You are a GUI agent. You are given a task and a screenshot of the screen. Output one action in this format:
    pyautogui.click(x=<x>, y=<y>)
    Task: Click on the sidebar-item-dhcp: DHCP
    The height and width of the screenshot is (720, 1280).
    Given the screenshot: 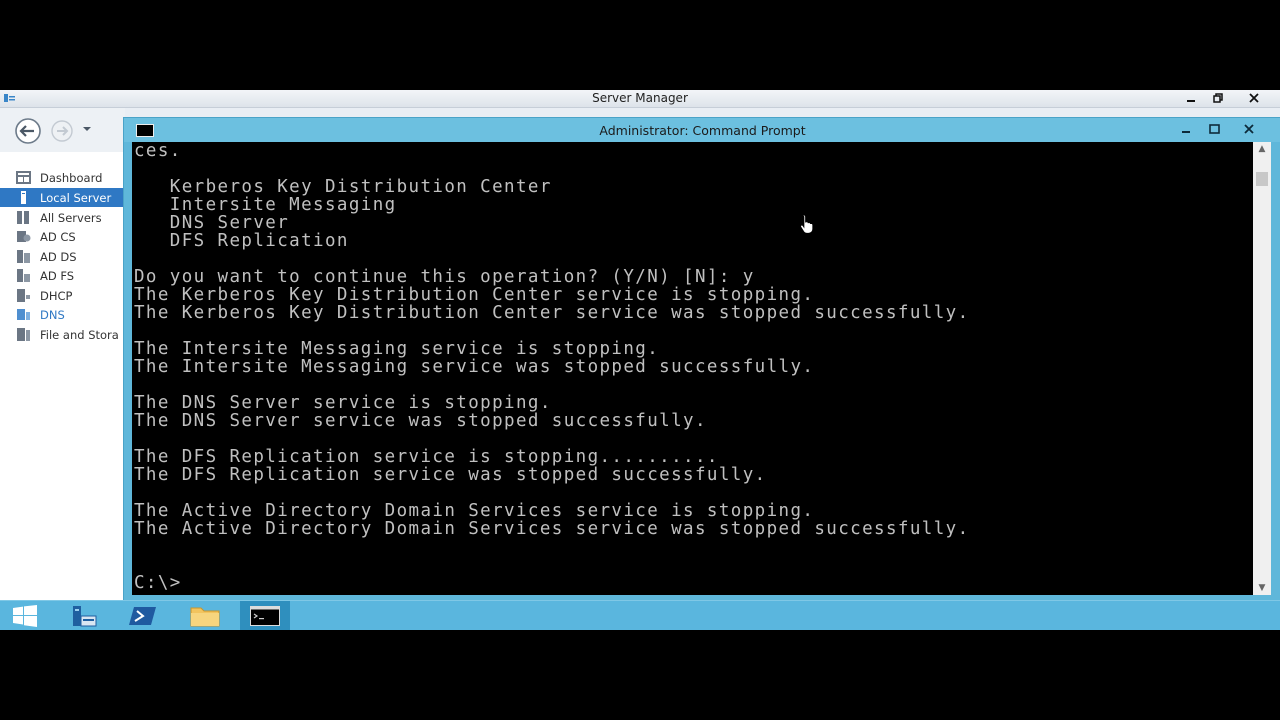 What is the action you would take?
    pyautogui.click(x=62, y=295)
    